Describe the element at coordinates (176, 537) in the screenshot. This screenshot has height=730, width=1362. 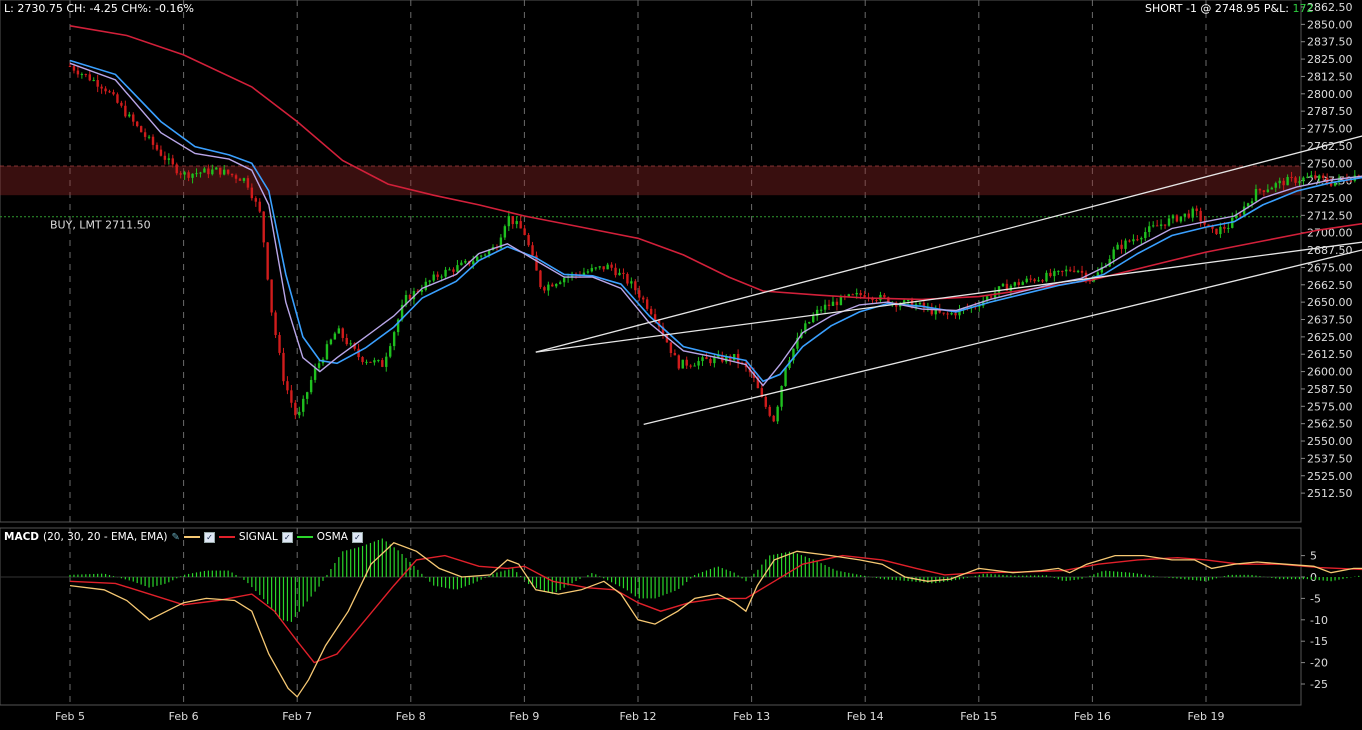
I see `pencil-icon: ✎` at that location.